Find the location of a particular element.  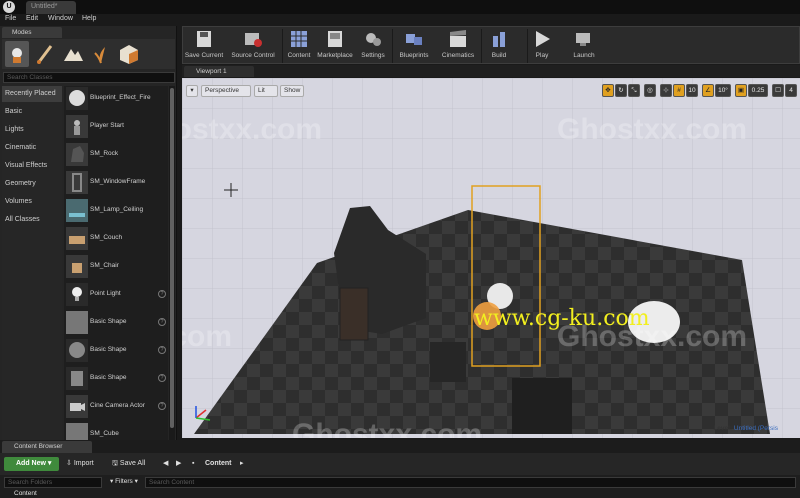

cinematics-button: Cinematics is located at coordinates (458, 46).